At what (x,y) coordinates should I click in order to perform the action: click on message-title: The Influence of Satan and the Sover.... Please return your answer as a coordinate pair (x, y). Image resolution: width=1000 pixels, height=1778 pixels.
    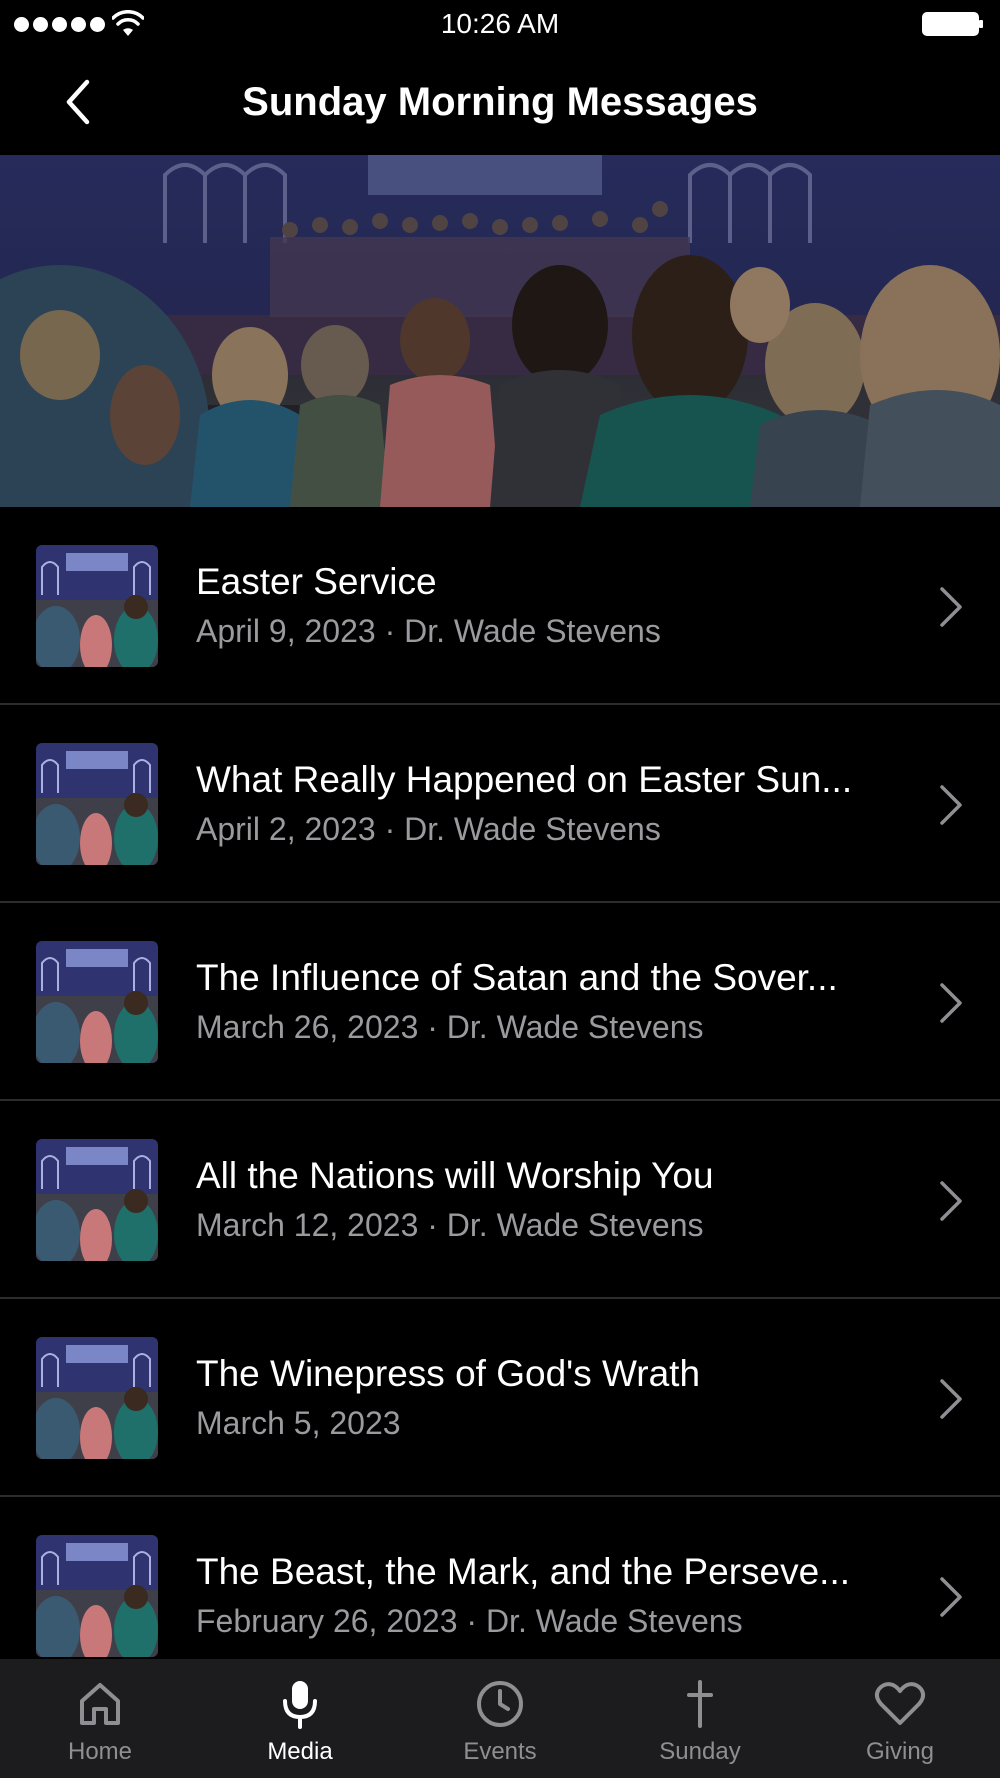
    Looking at the image, I should click on (517, 977).